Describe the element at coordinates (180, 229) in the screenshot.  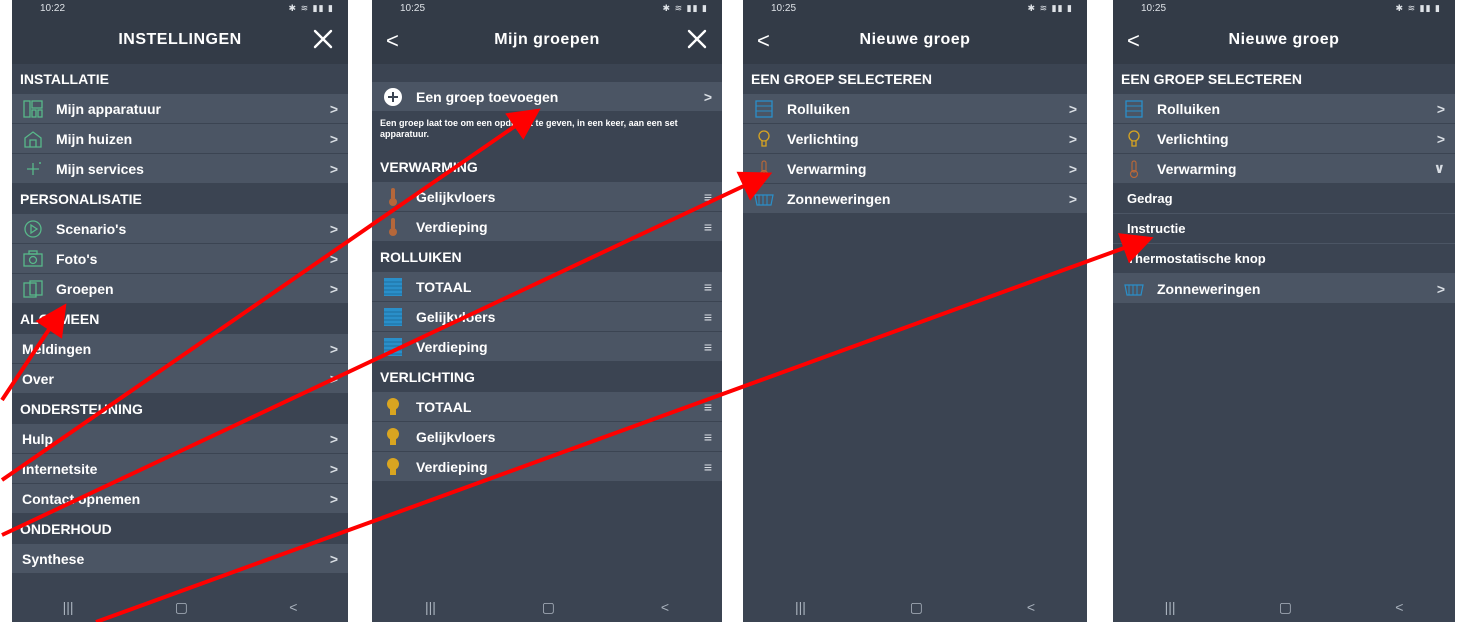
I see `menu-item-scenarios: Scenario's >` at that location.